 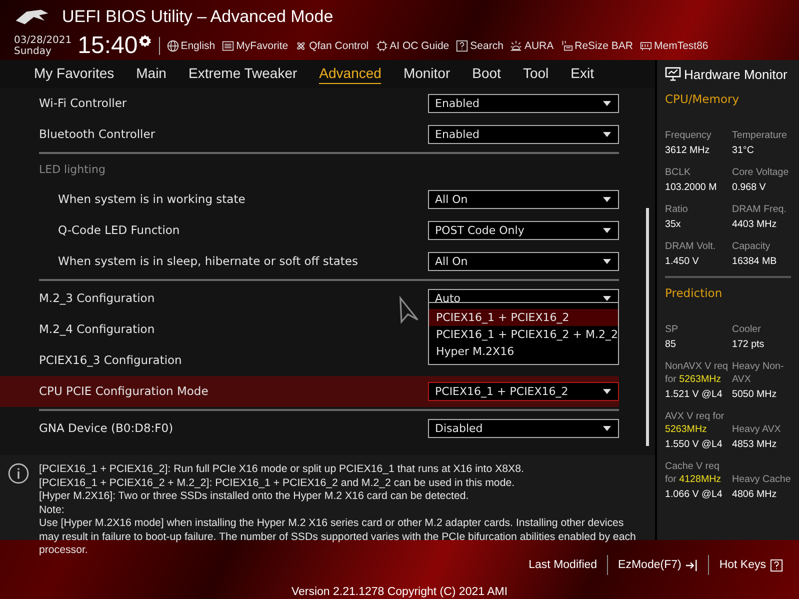 I want to click on menu-tab: Main, so click(x=151, y=73).